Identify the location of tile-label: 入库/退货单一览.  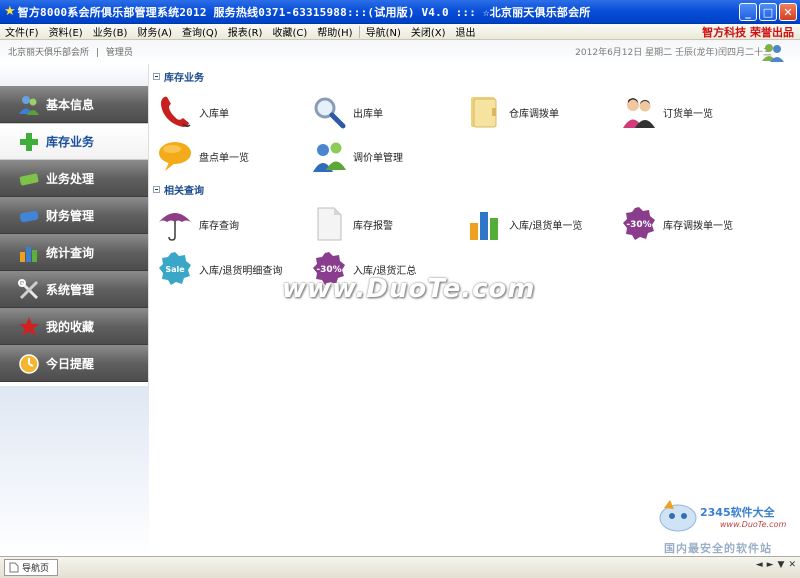
(546, 226).